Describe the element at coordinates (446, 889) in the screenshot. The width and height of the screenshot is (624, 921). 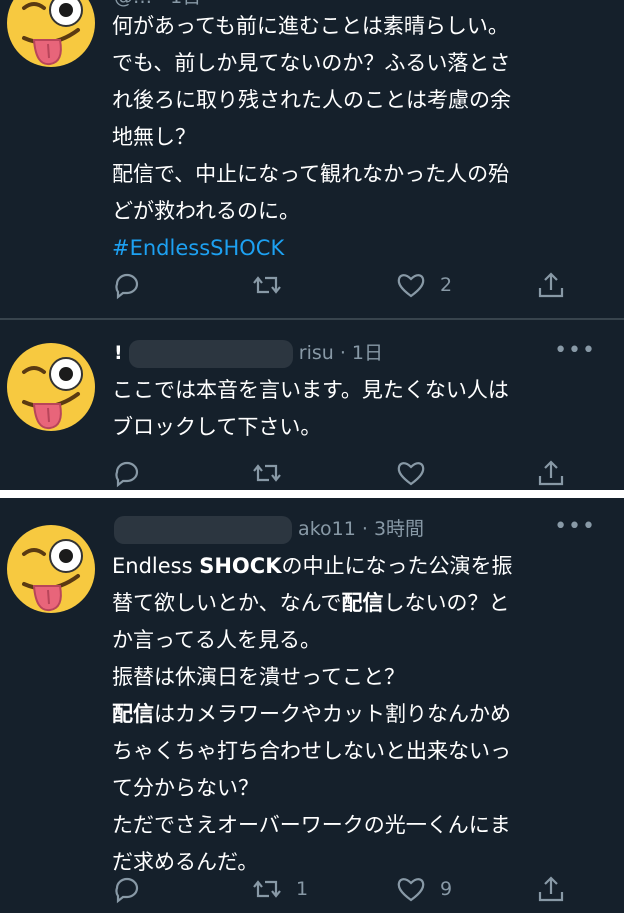
I see `like-count: 9` at that location.